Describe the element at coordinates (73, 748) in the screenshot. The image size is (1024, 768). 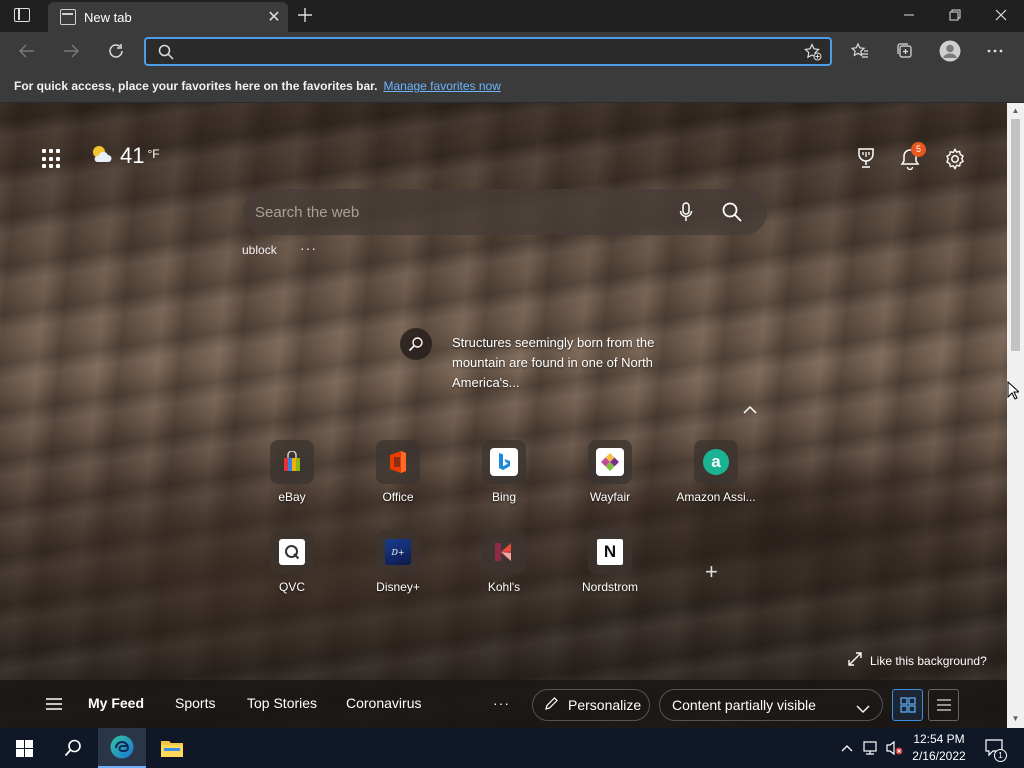
I see `taskbar-search-button` at that location.